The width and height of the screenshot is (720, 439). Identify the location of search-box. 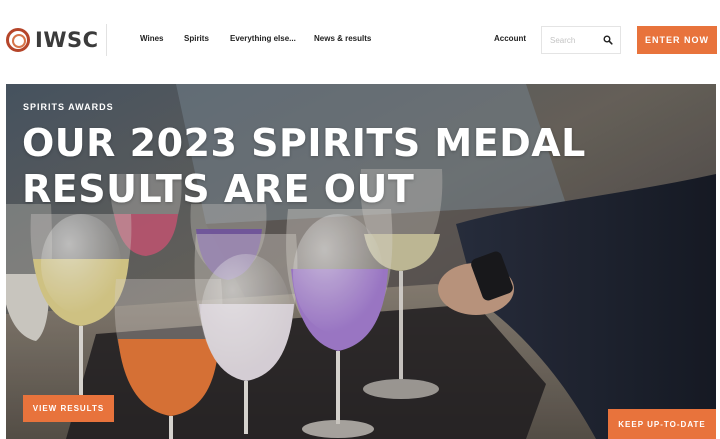
(581, 40).